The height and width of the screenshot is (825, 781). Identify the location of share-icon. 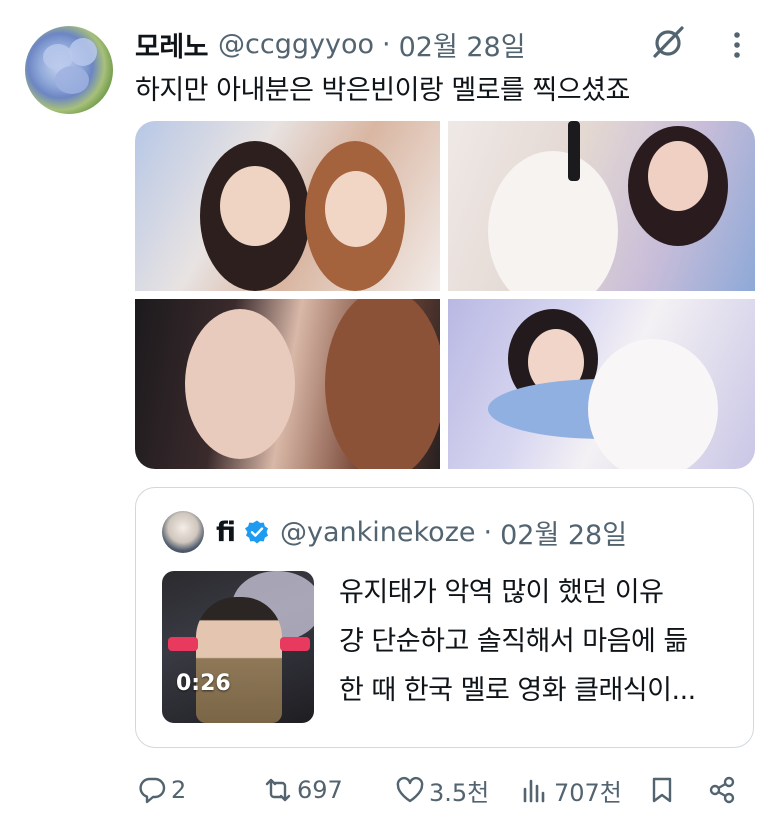
(722, 790).